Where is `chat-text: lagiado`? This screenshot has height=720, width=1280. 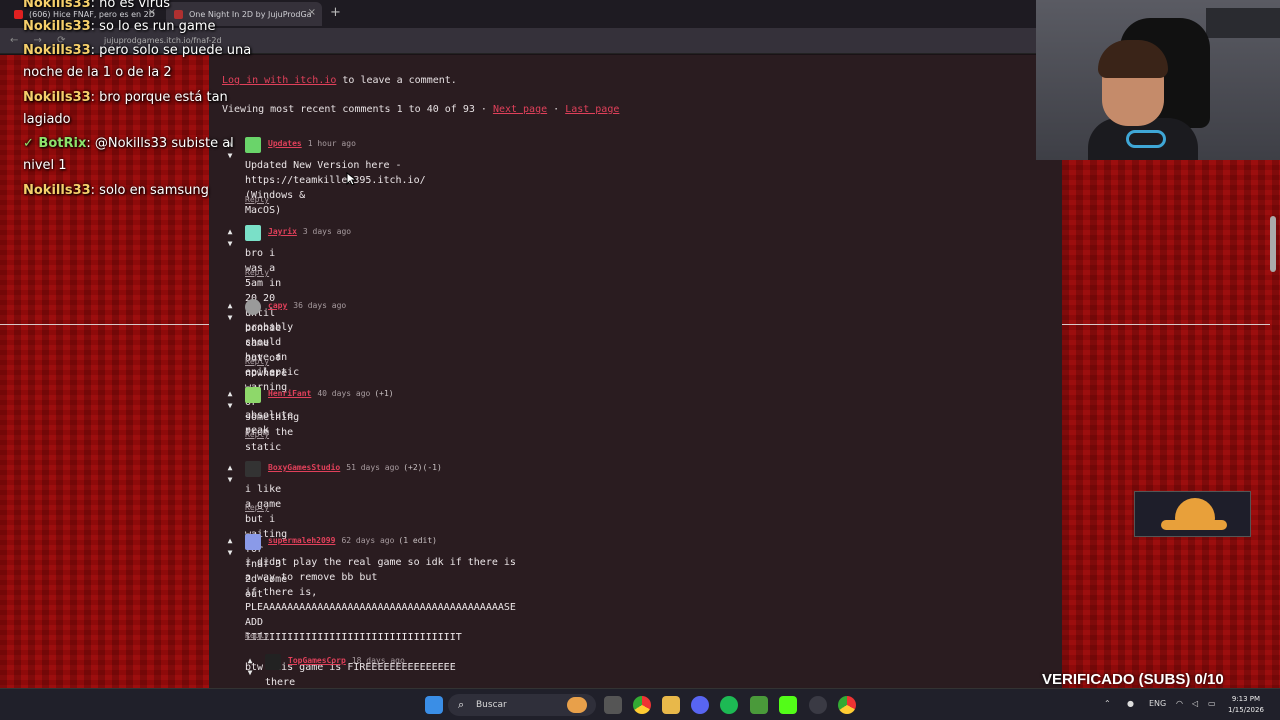 chat-text: lagiado is located at coordinates (47, 119).